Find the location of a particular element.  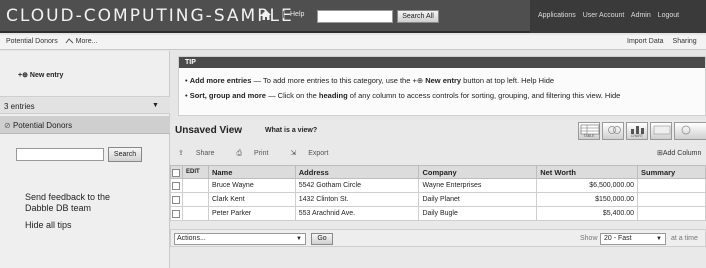

add-column-button: ⊞Add Column is located at coordinates (679, 153).